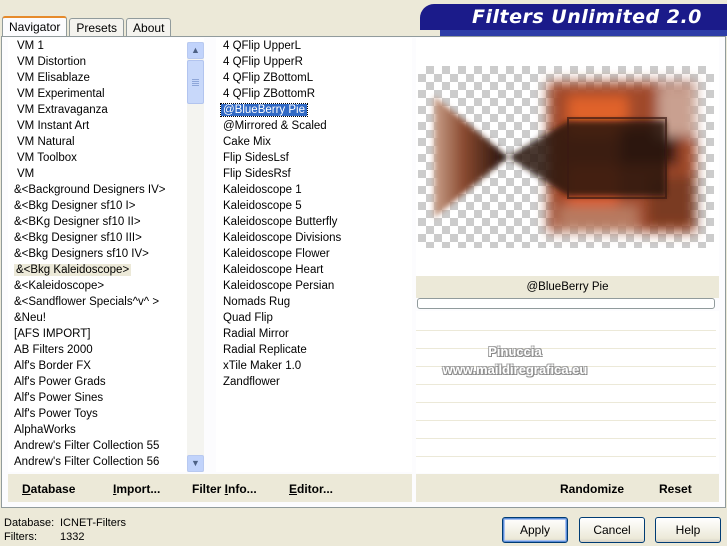 The width and height of the screenshot is (727, 546). I want to click on category-item: Alf's Power Toys, so click(106, 414).